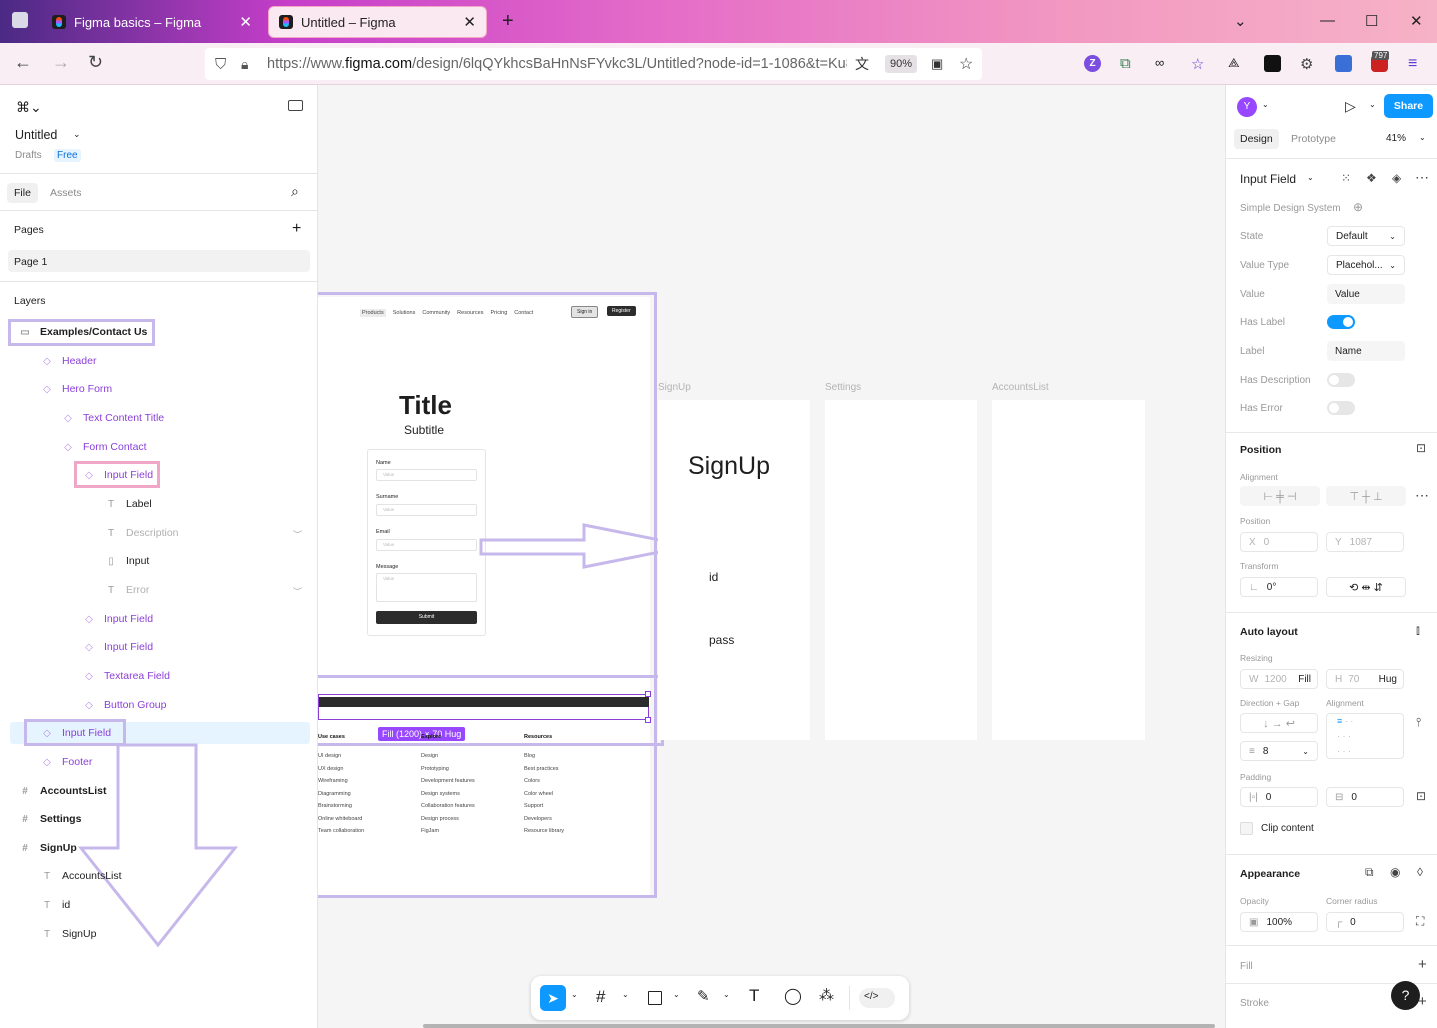  I want to click on layer-item: ◇ Hero Form, so click(159, 389).